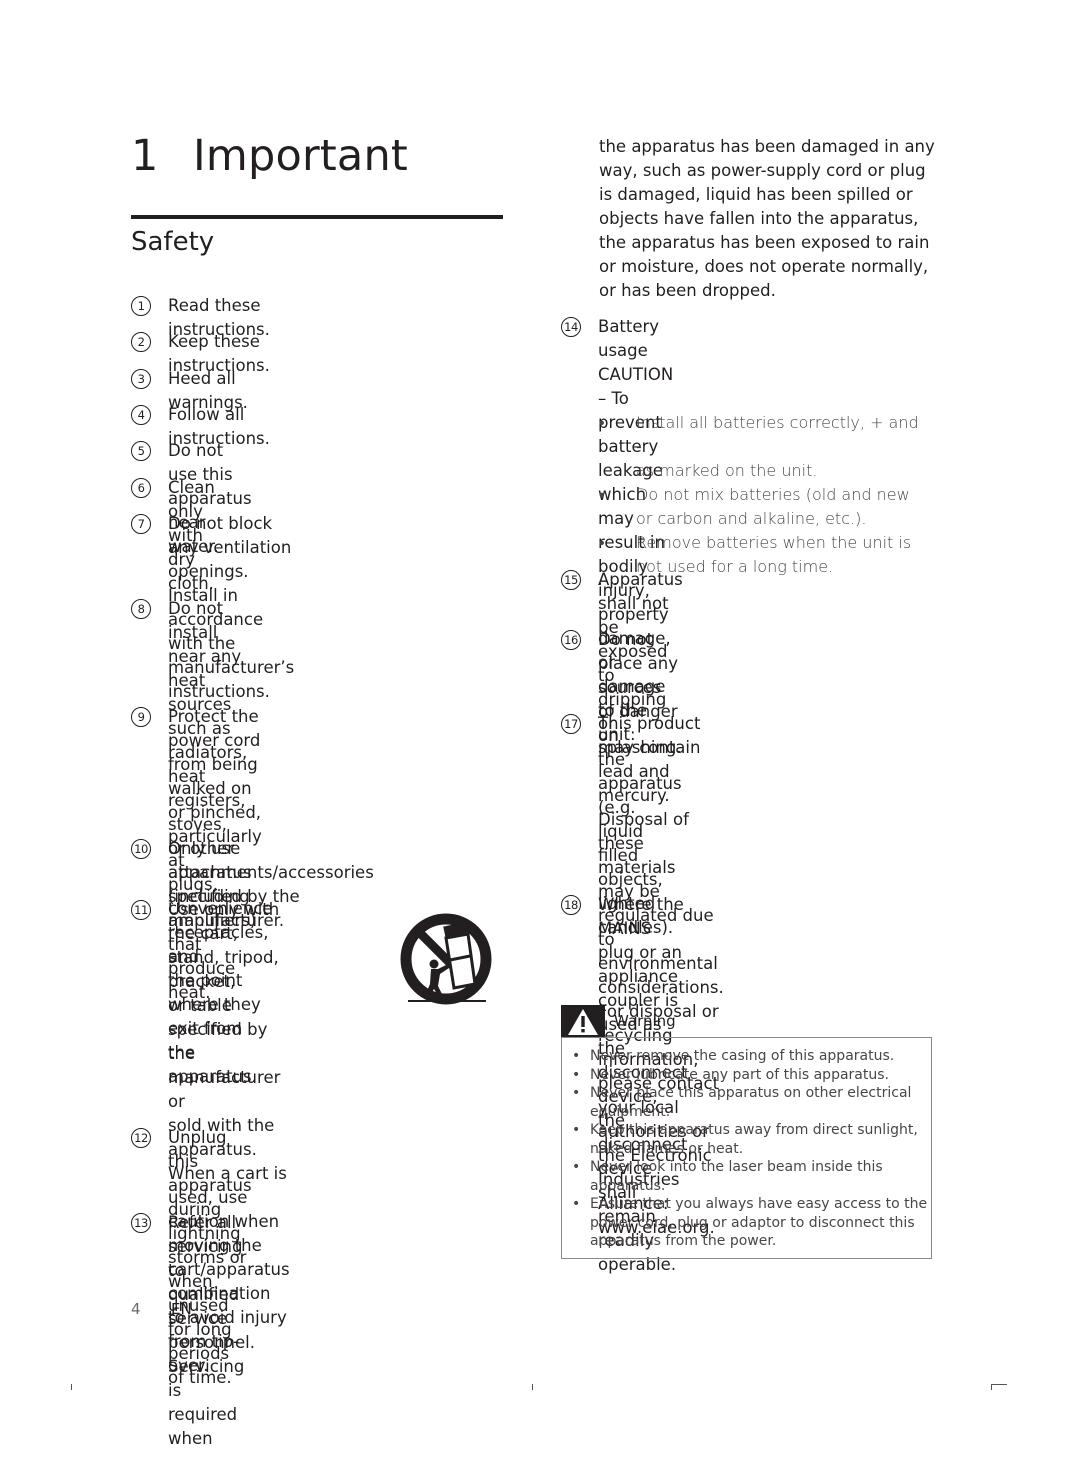 The width and height of the screenshot is (1080, 1460). Describe the element at coordinates (141, 524) in the screenshot. I see `item-number-badge: 7` at that location.